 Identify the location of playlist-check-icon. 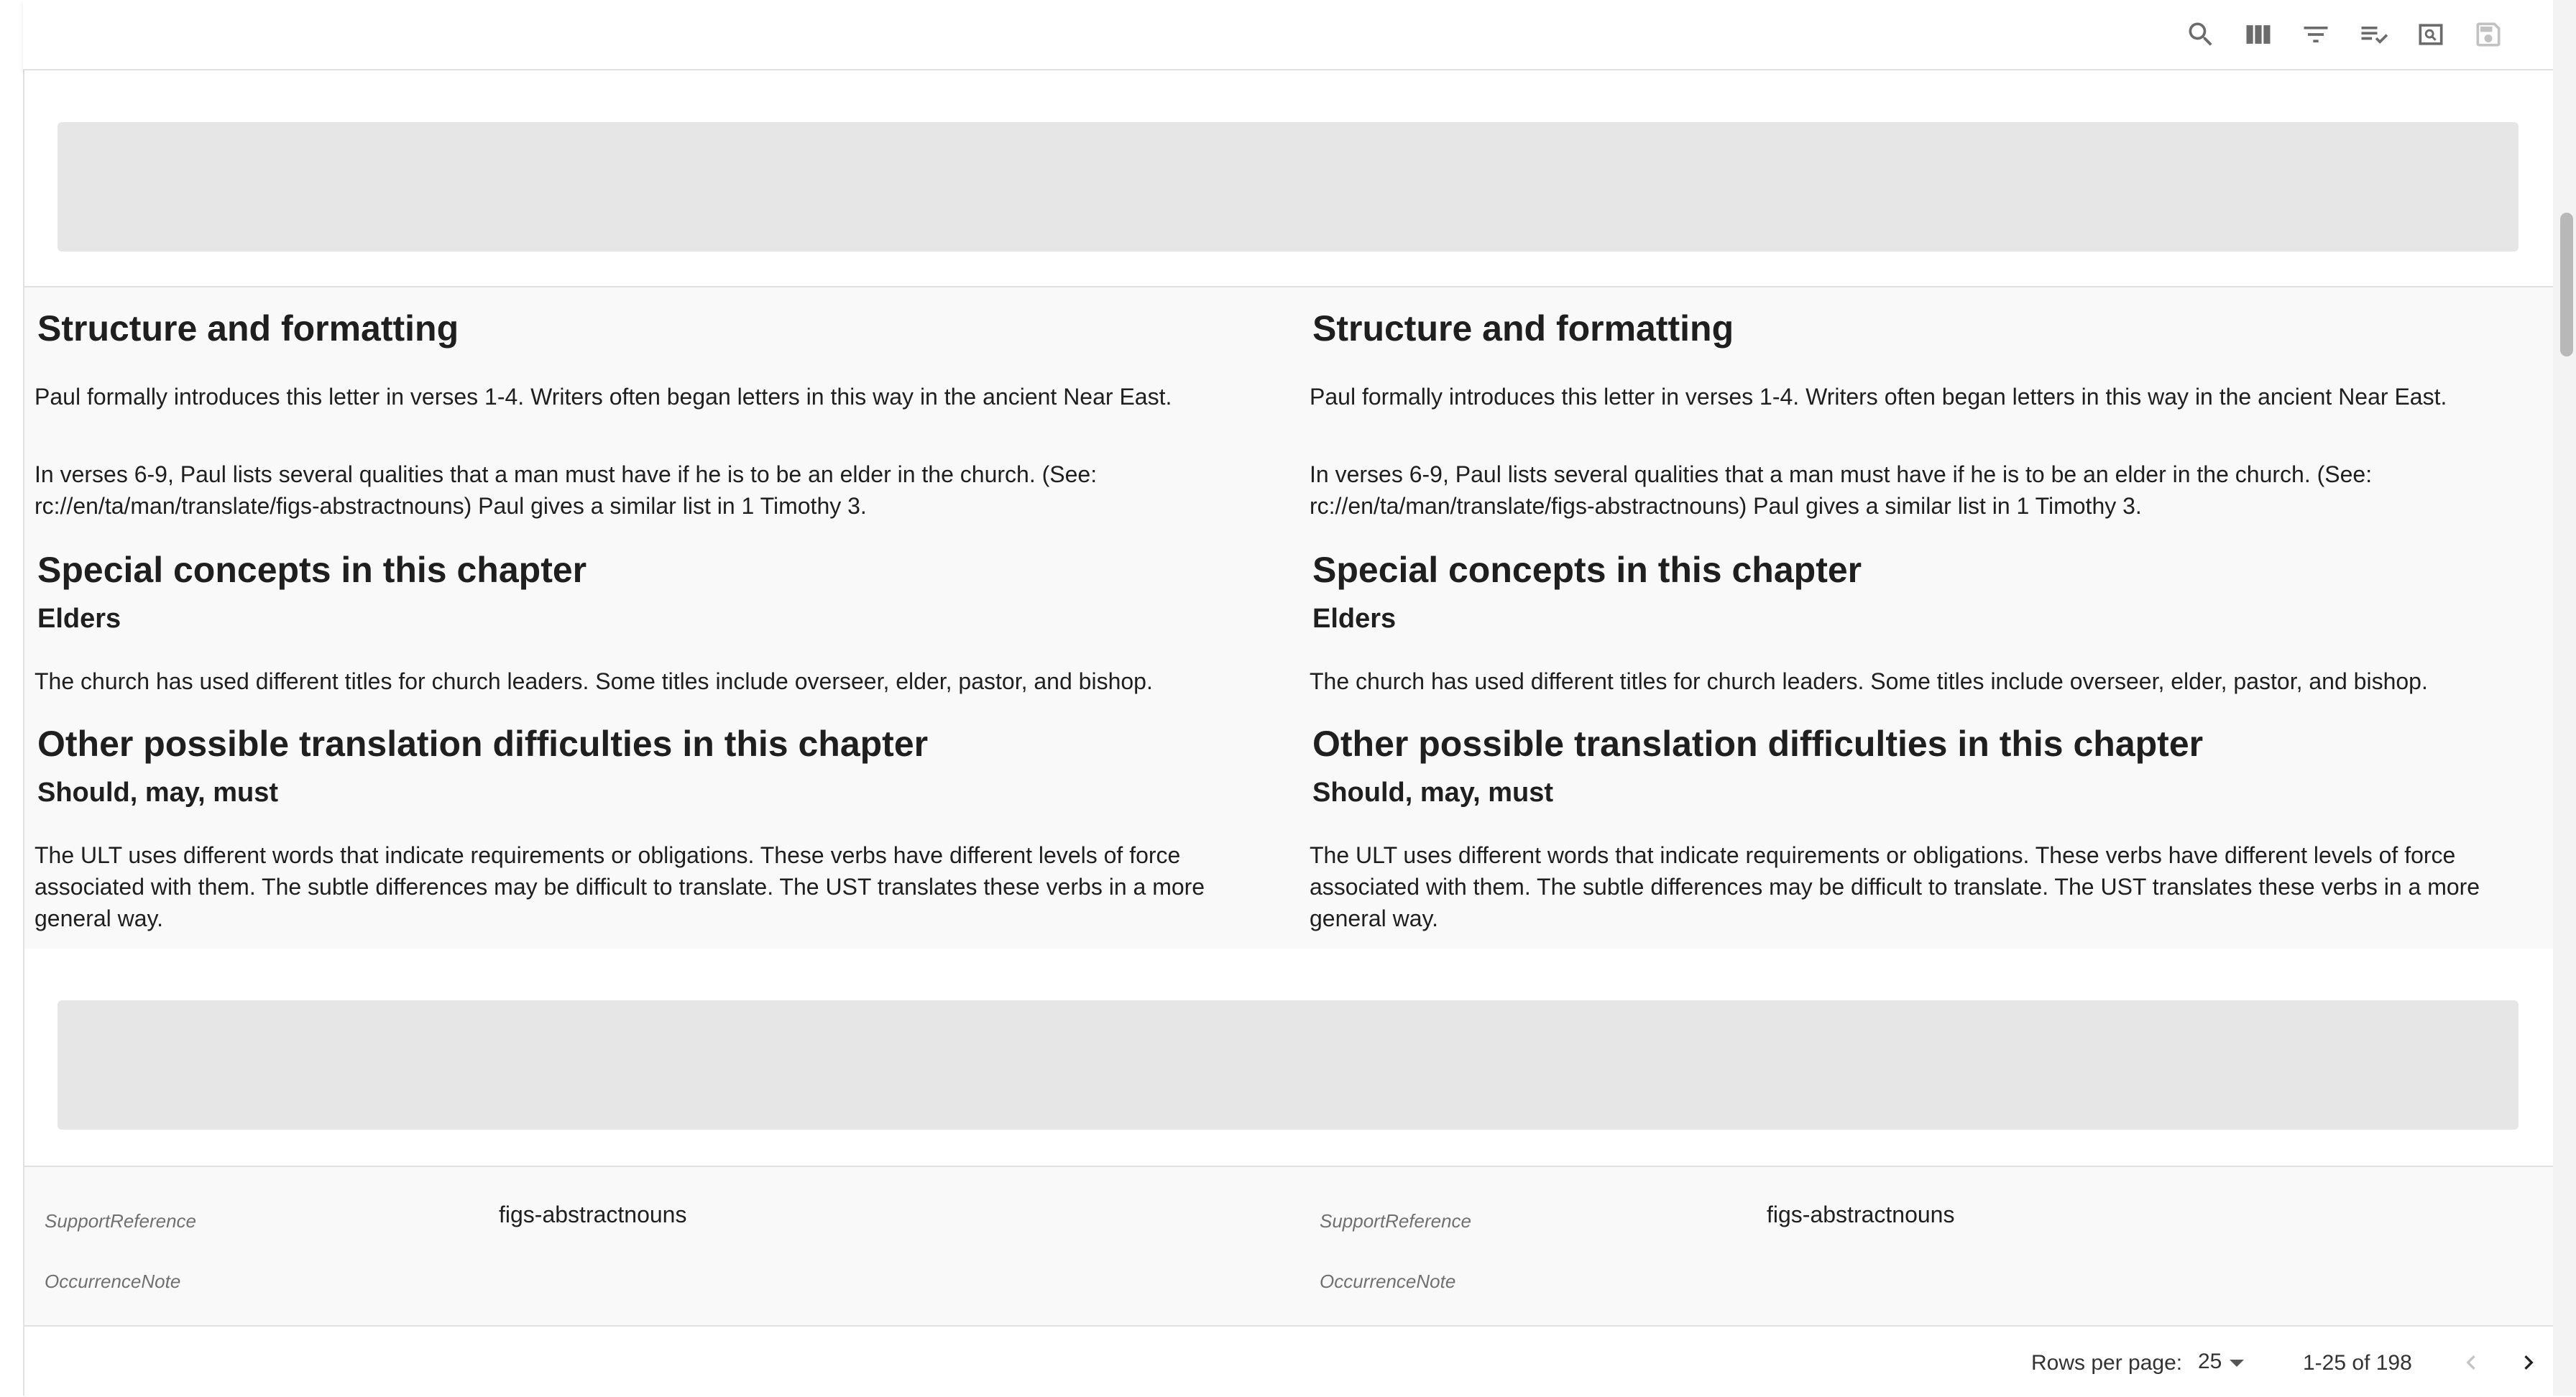
(2373, 34).